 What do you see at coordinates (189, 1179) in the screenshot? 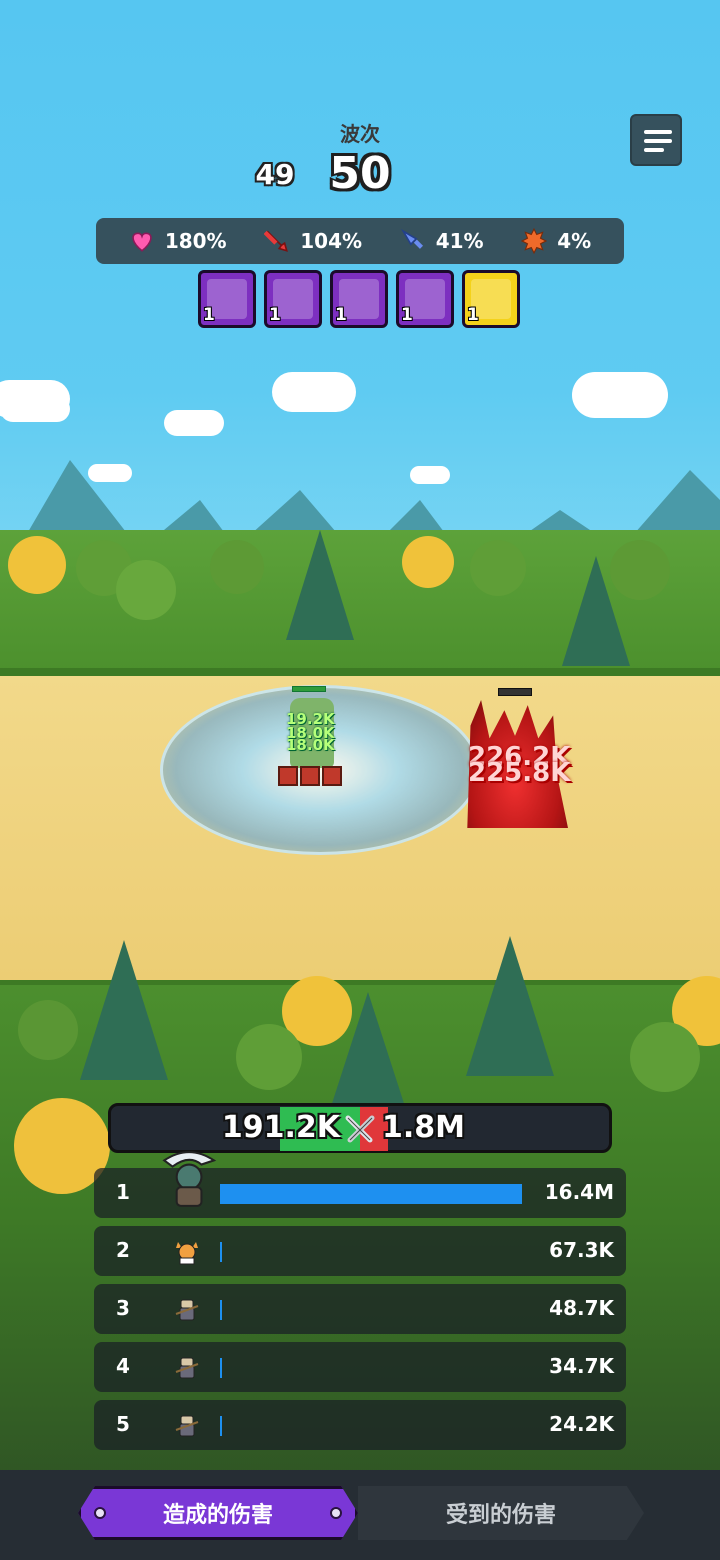
I see `scythe-hero-avatar` at bounding box center [189, 1179].